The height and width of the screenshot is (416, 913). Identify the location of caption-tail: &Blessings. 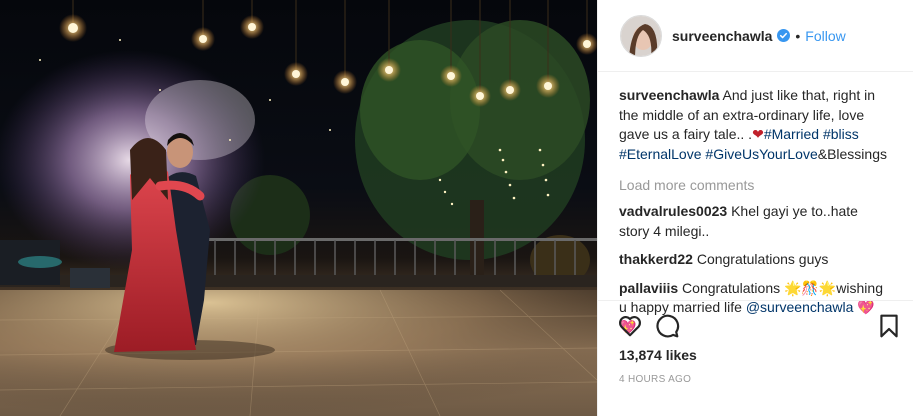
(852, 153).